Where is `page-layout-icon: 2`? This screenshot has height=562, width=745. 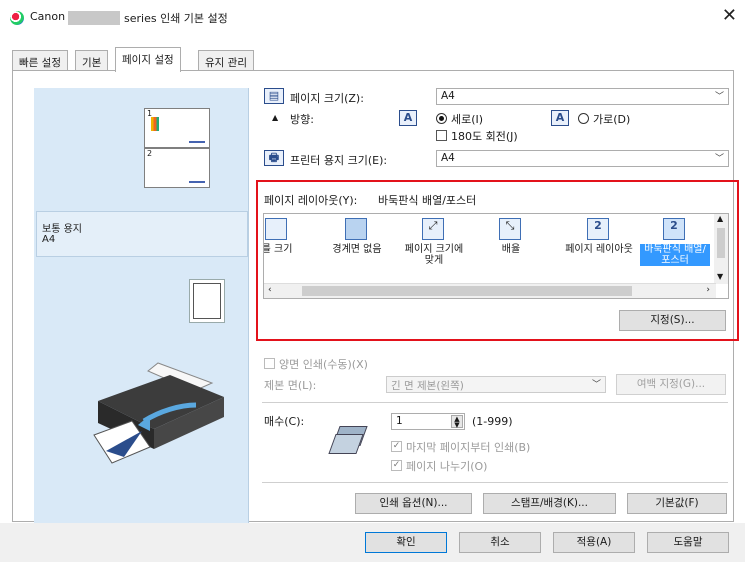 page-layout-icon: 2 is located at coordinates (598, 229).